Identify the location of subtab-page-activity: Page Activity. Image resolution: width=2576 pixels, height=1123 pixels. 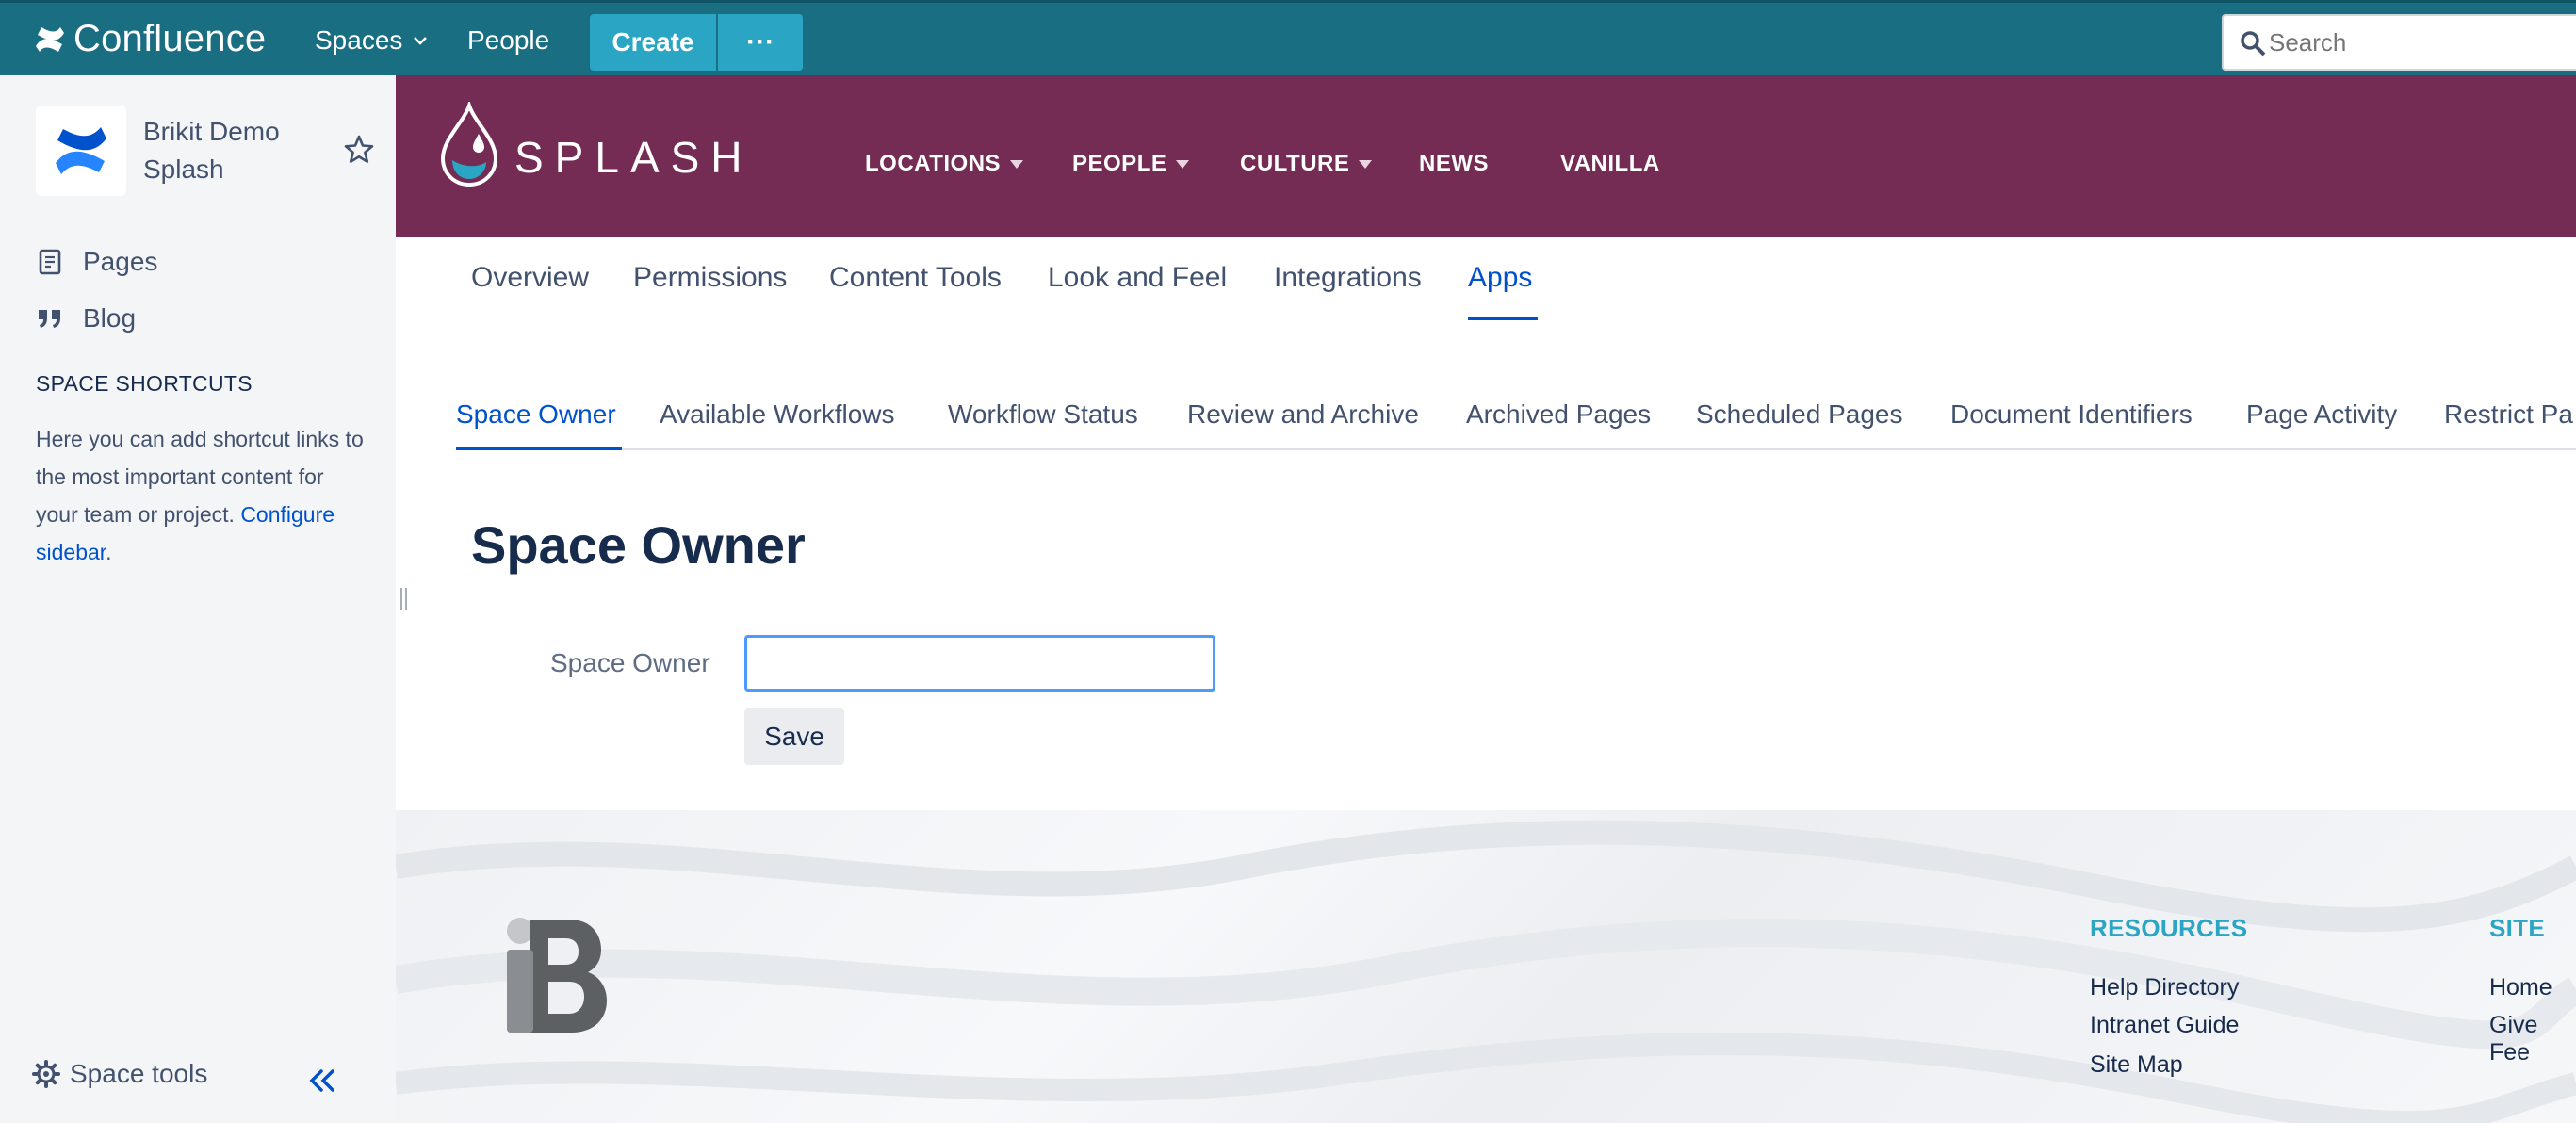
(2321, 415).